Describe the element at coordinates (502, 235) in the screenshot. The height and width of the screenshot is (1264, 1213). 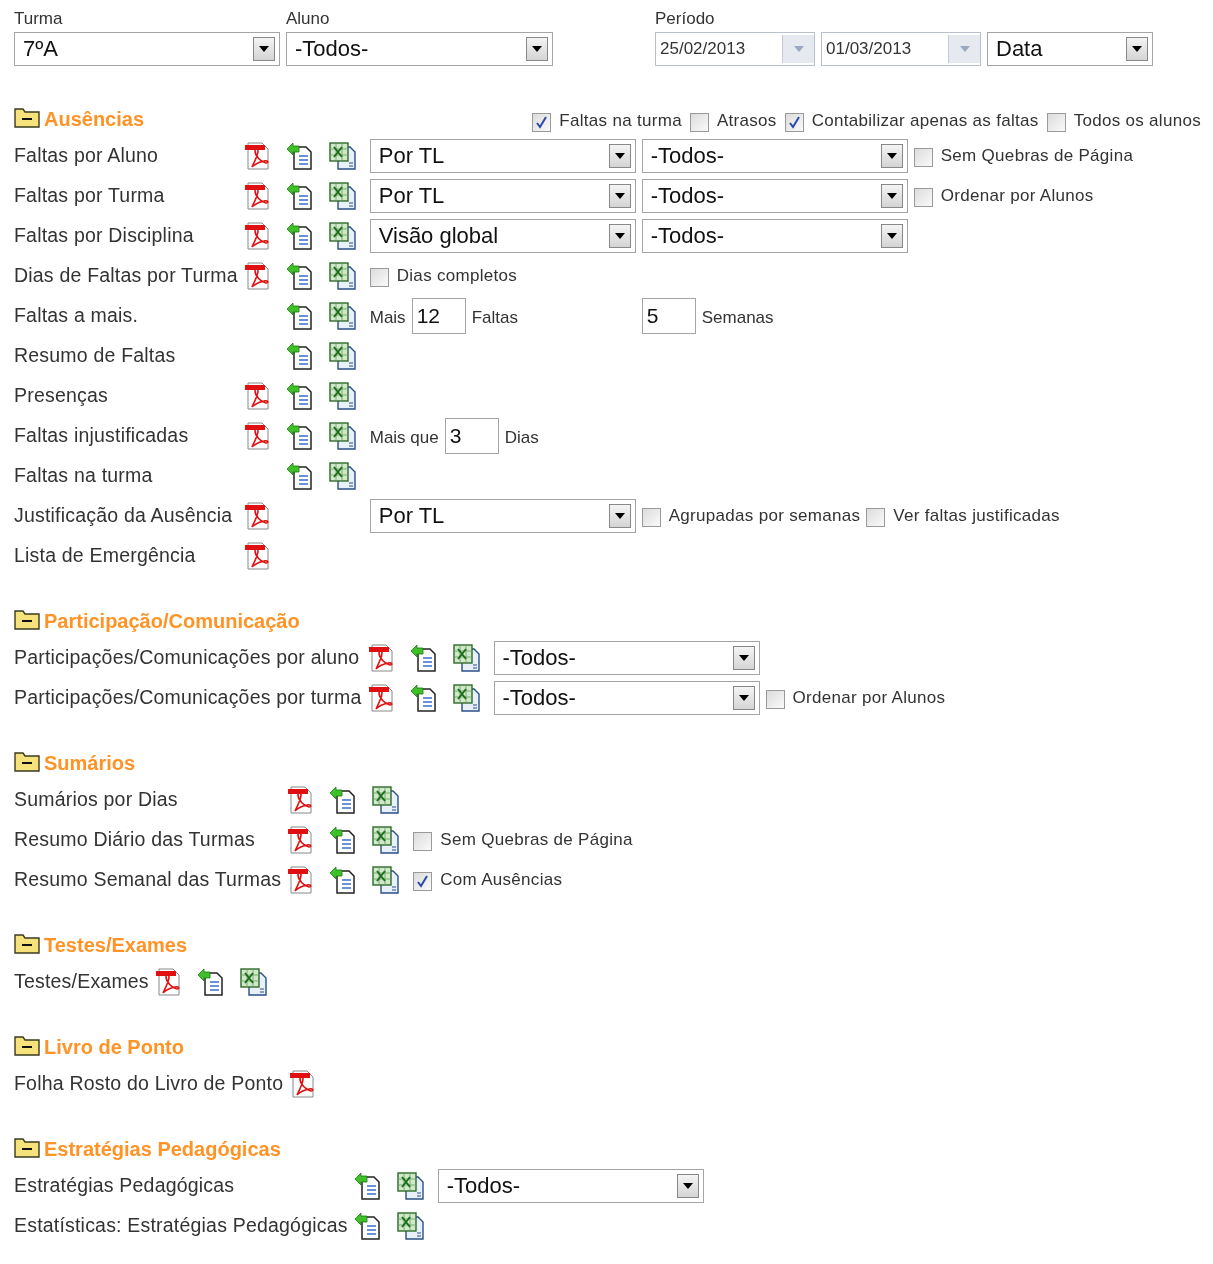
I see `dropdown-select: Visão global` at that location.